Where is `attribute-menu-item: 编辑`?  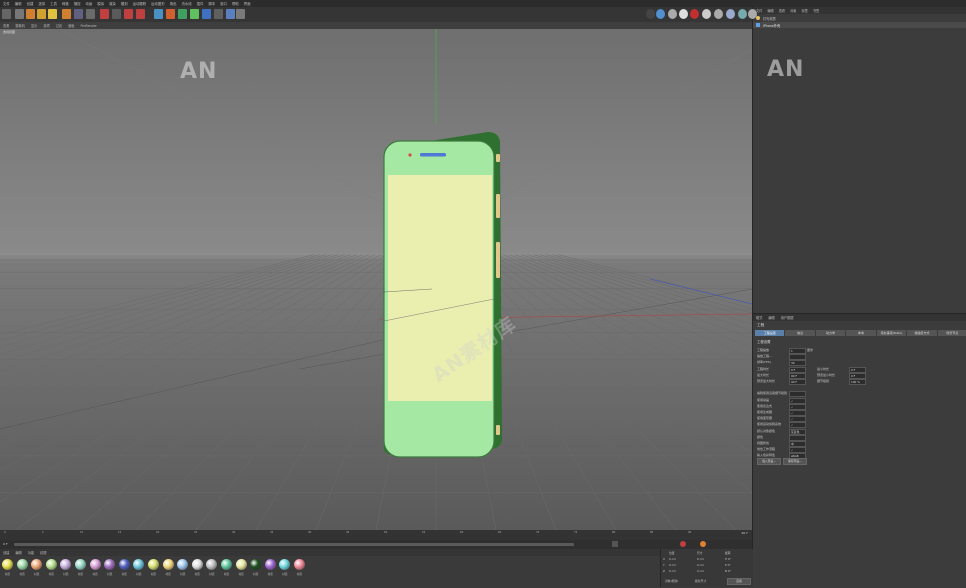
attribute-menu-item: 编辑 is located at coordinates (771, 317).